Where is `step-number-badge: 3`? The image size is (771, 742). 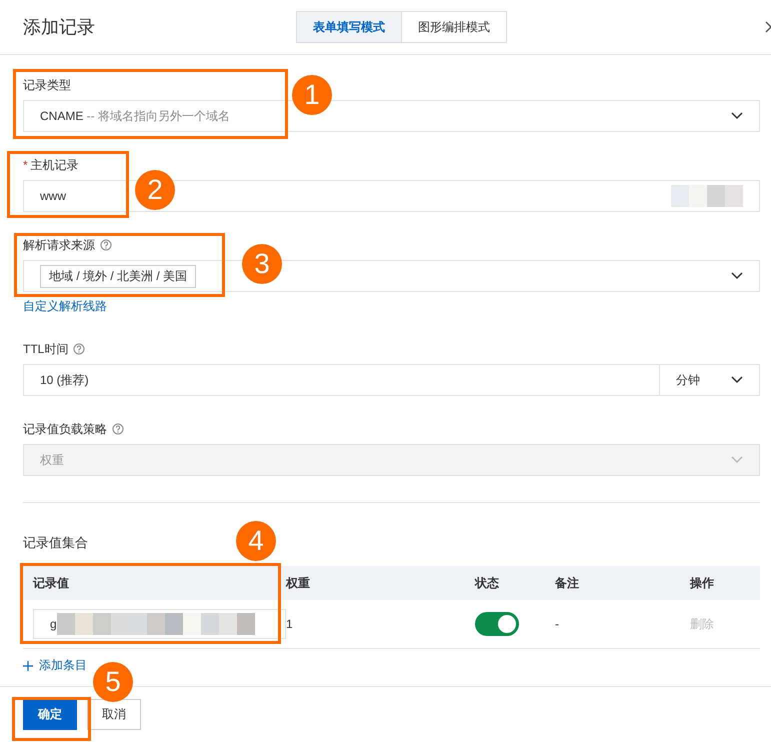
step-number-badge: 3 is located at coordinates (262, 264).